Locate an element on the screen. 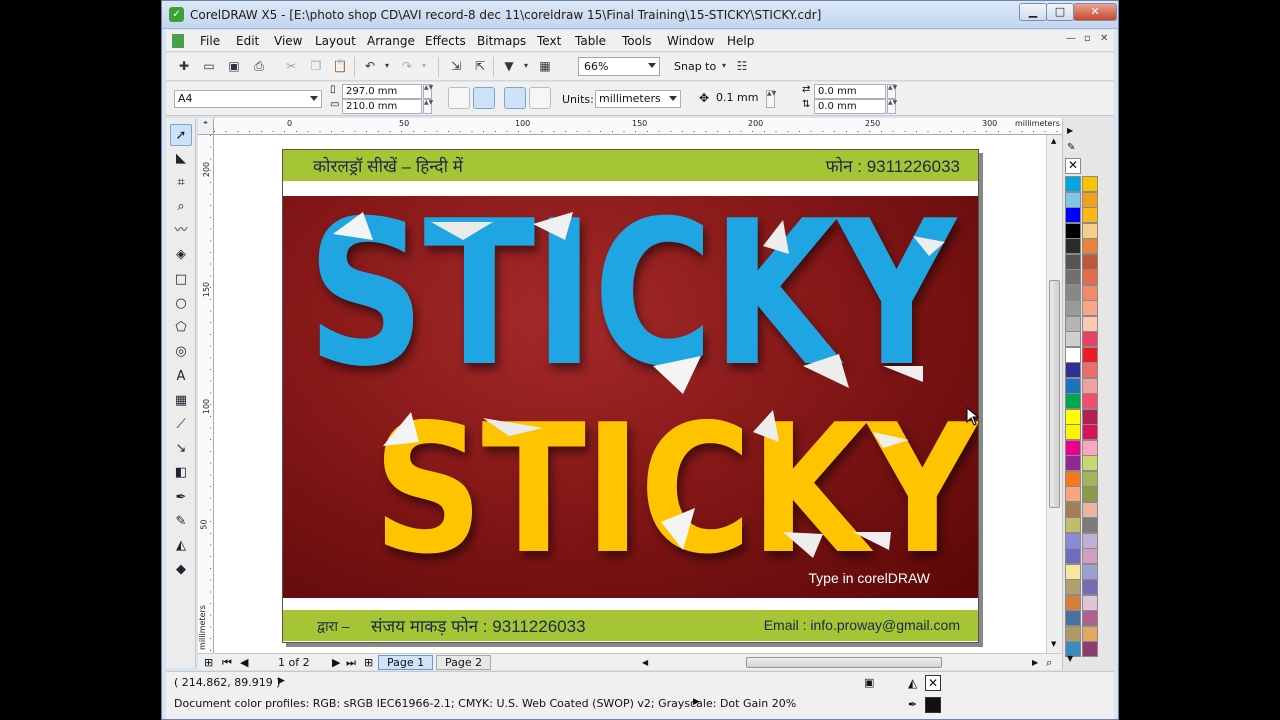  paste-icon: 📋 is located at coordinates (340, 66).